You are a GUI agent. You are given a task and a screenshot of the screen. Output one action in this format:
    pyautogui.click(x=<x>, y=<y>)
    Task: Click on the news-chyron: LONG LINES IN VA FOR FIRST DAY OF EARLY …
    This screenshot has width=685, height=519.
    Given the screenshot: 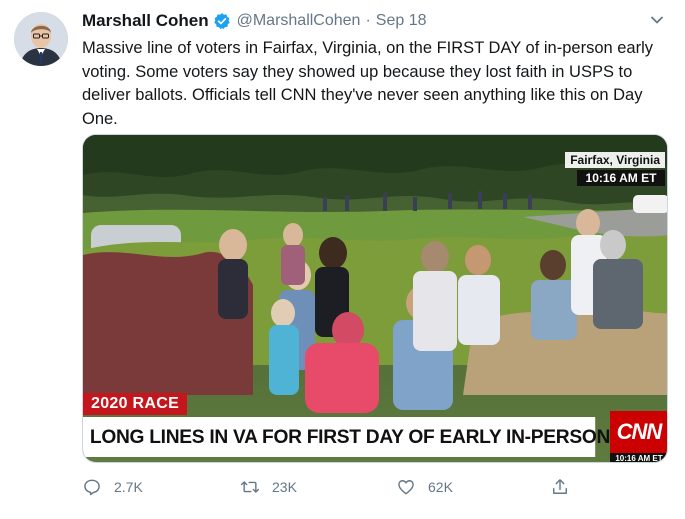 What is the action you would take?
    pyautogui.click(x=375, y=437)
    